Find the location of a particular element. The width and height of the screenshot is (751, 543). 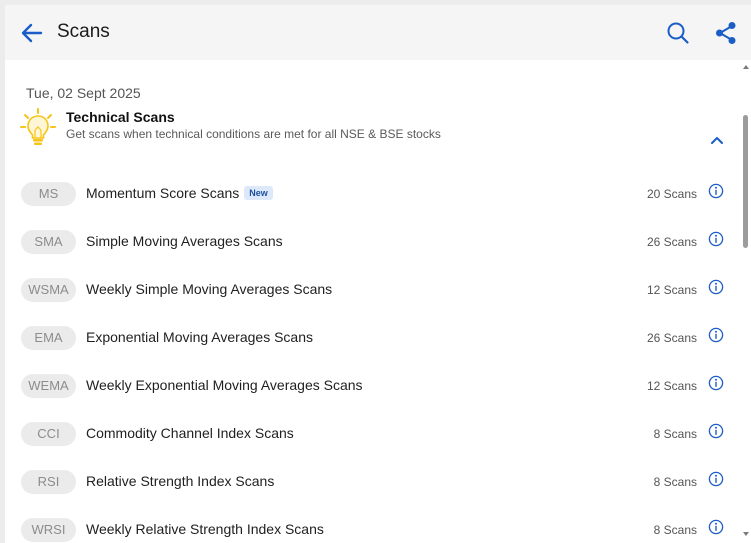

back-button is located at coordinates (32, 33).